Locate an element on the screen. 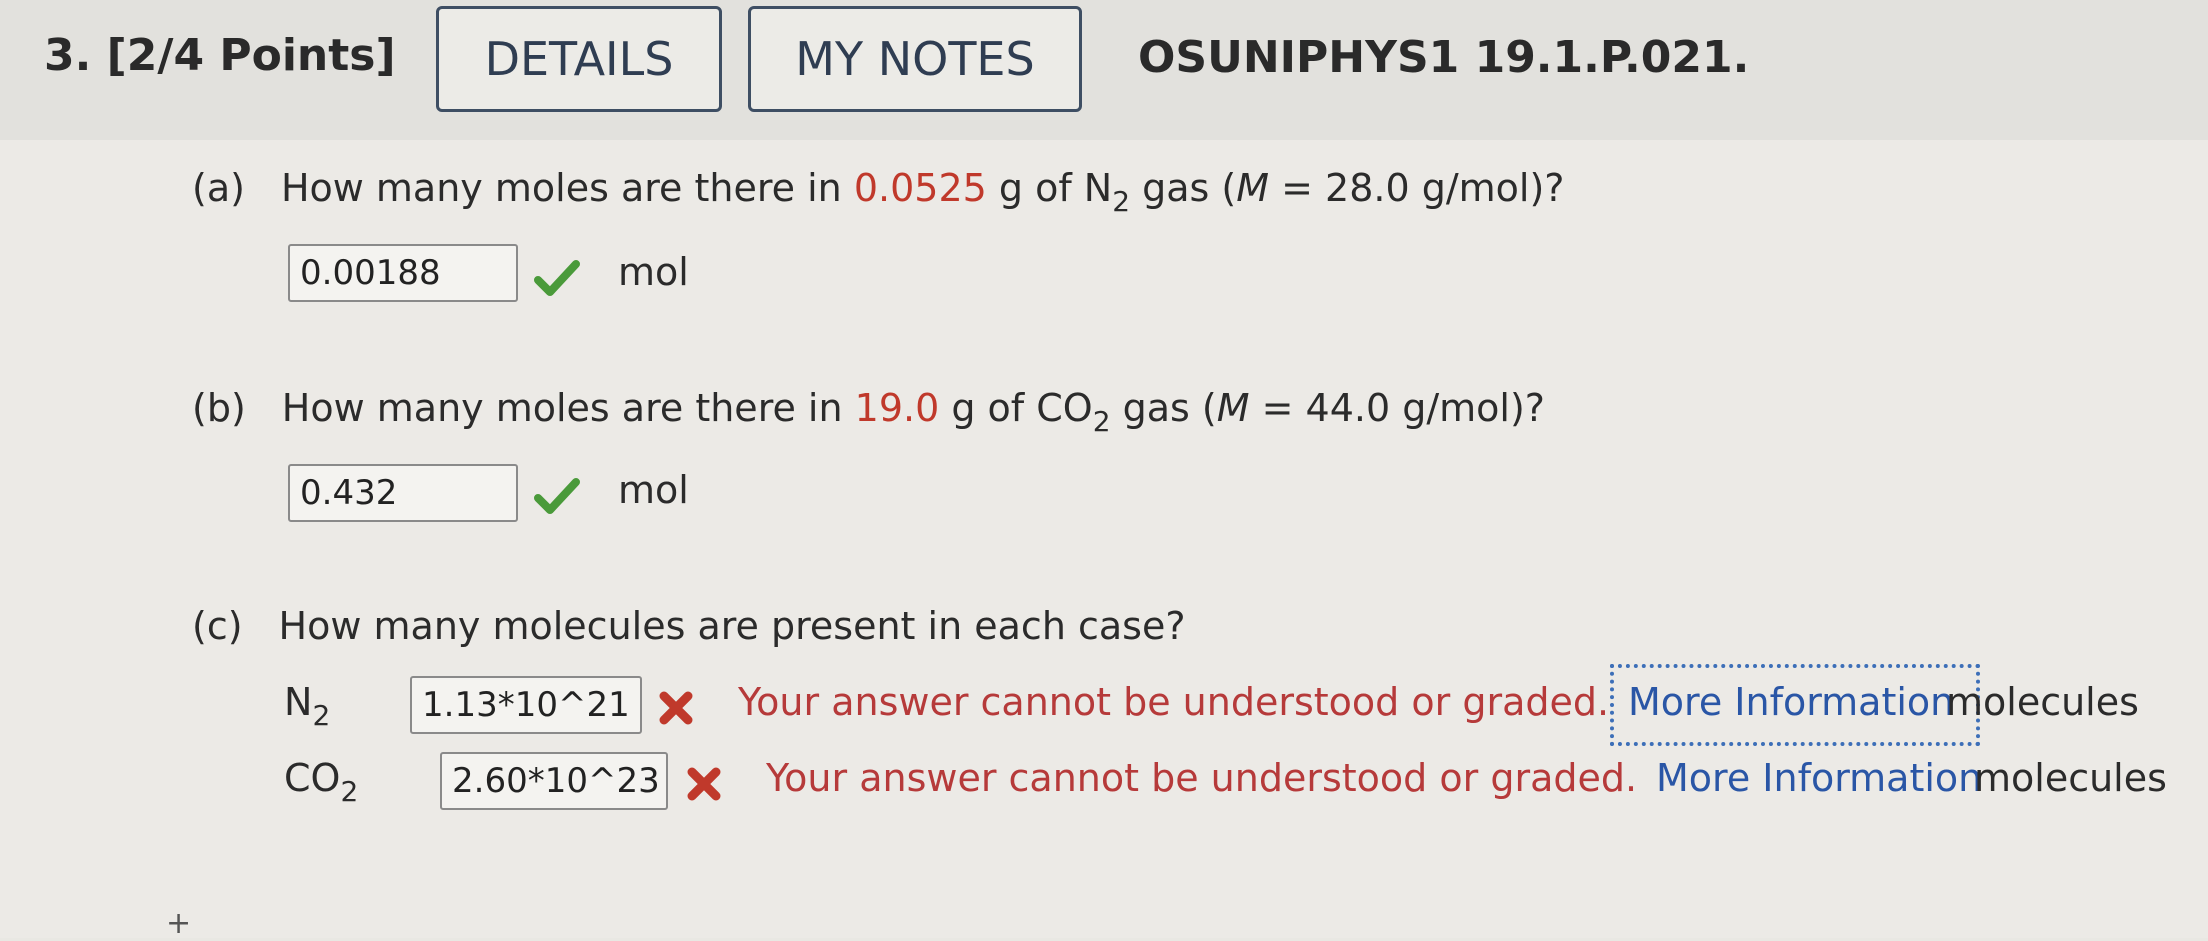 This screenshot has width=2208, height=941. plus-icon: + is located at coordinates (179, 923).